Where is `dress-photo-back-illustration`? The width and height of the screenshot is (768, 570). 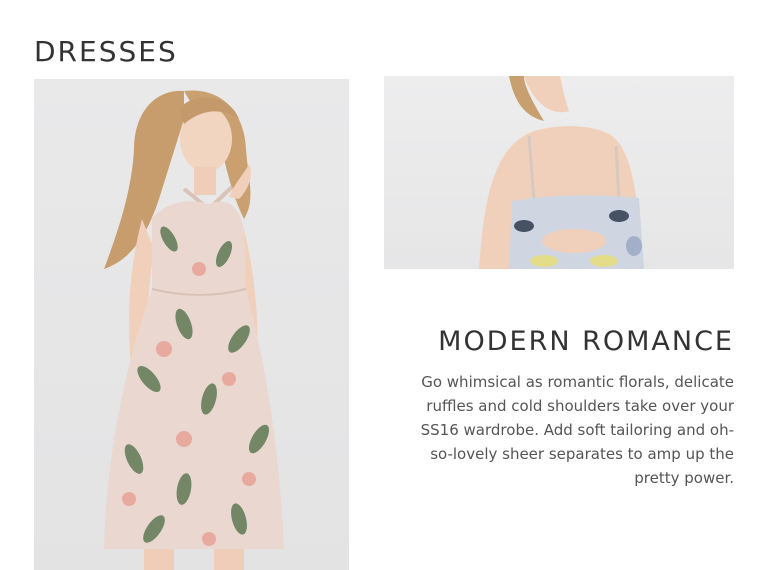 dress-photo-back-illustration is located at coordinates (561, 172).